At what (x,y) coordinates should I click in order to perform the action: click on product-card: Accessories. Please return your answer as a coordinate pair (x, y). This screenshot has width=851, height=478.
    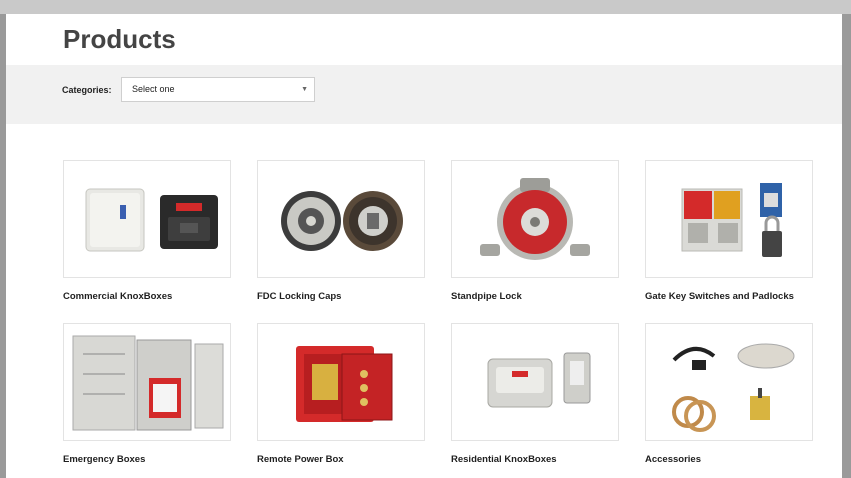
    Looking at the image, I should click on (729, 394).